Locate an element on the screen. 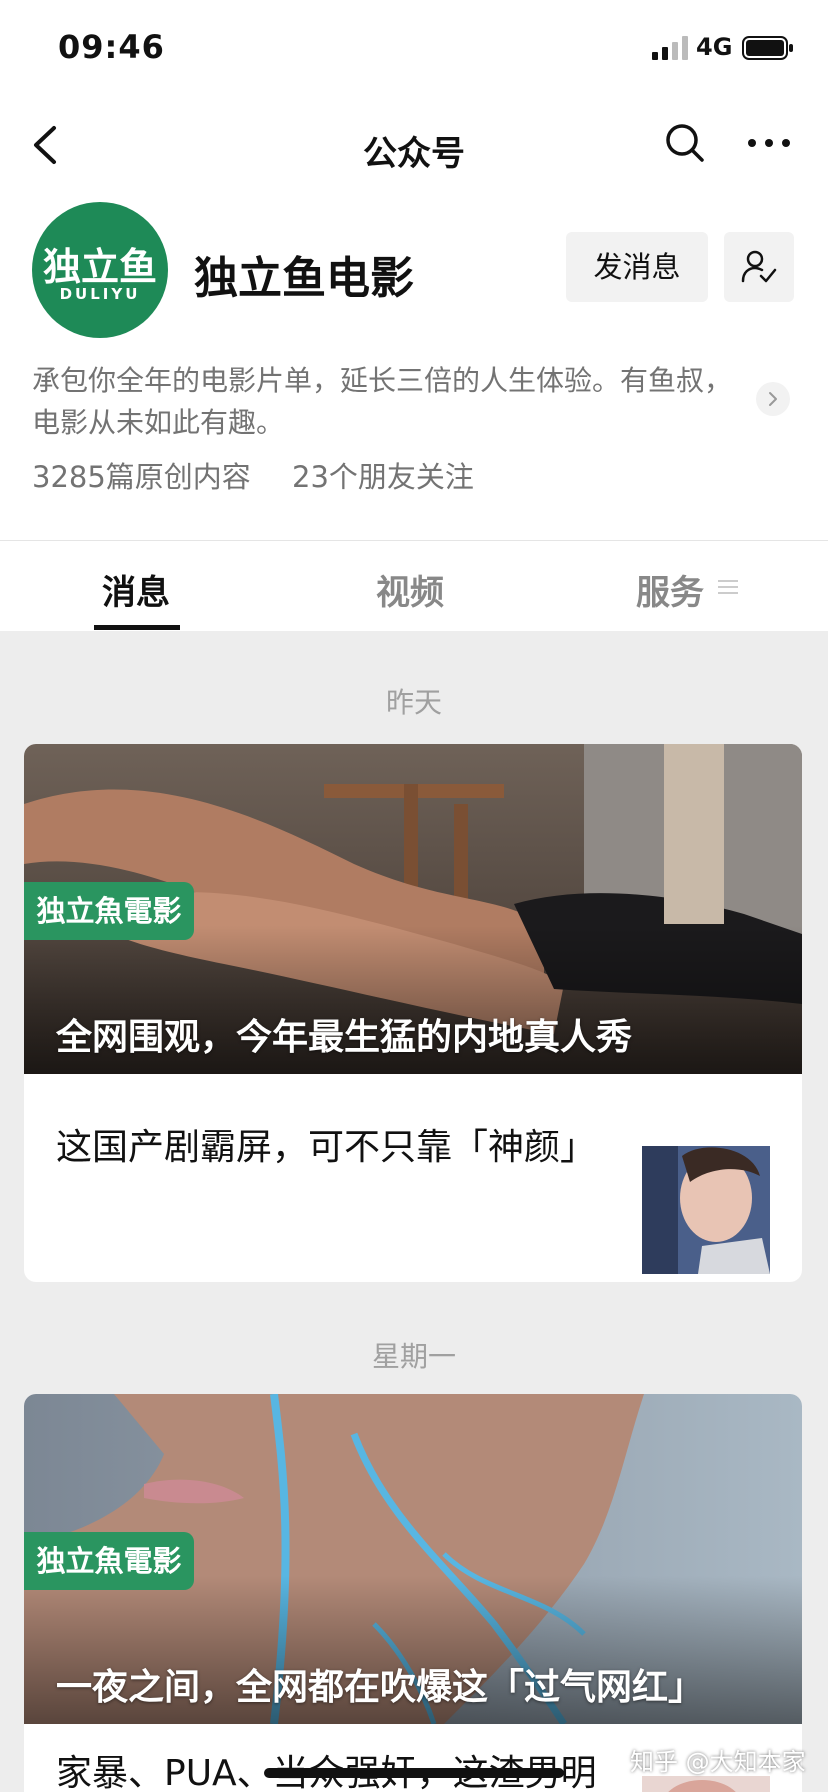 This screenshot has width=828, height=1792. menu-icon is located at coordinates (728, 587).